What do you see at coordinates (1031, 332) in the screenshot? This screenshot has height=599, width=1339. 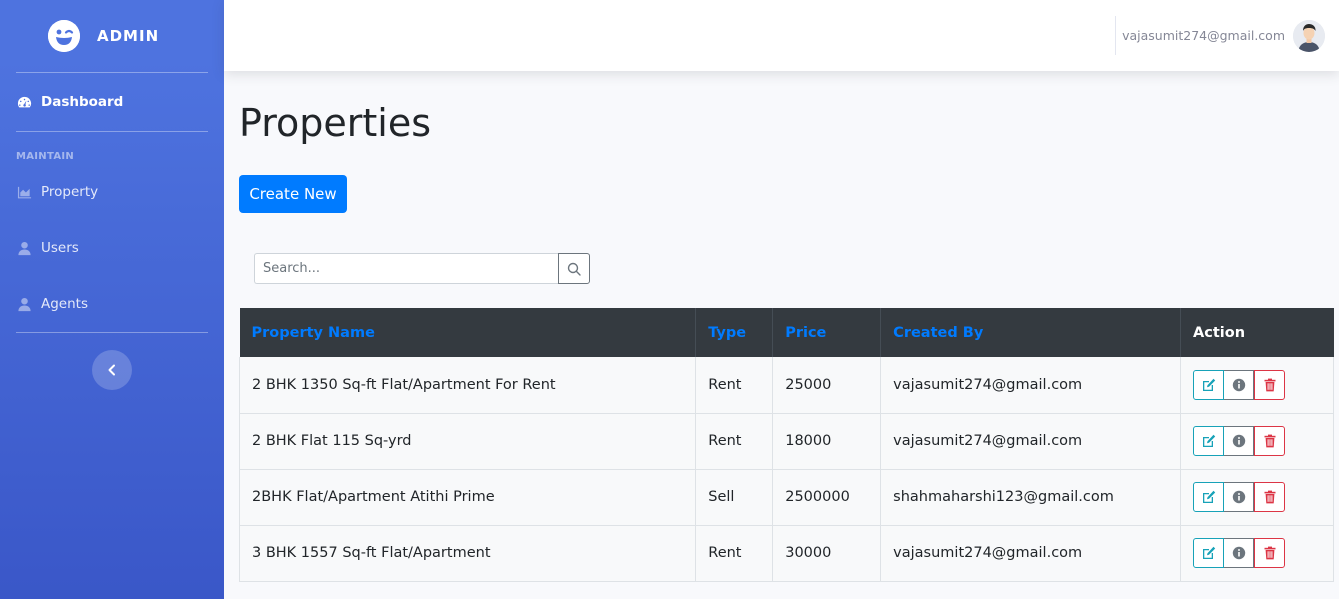 I see `column-header-created-by: Created By` at bounding box center [1031, 332].